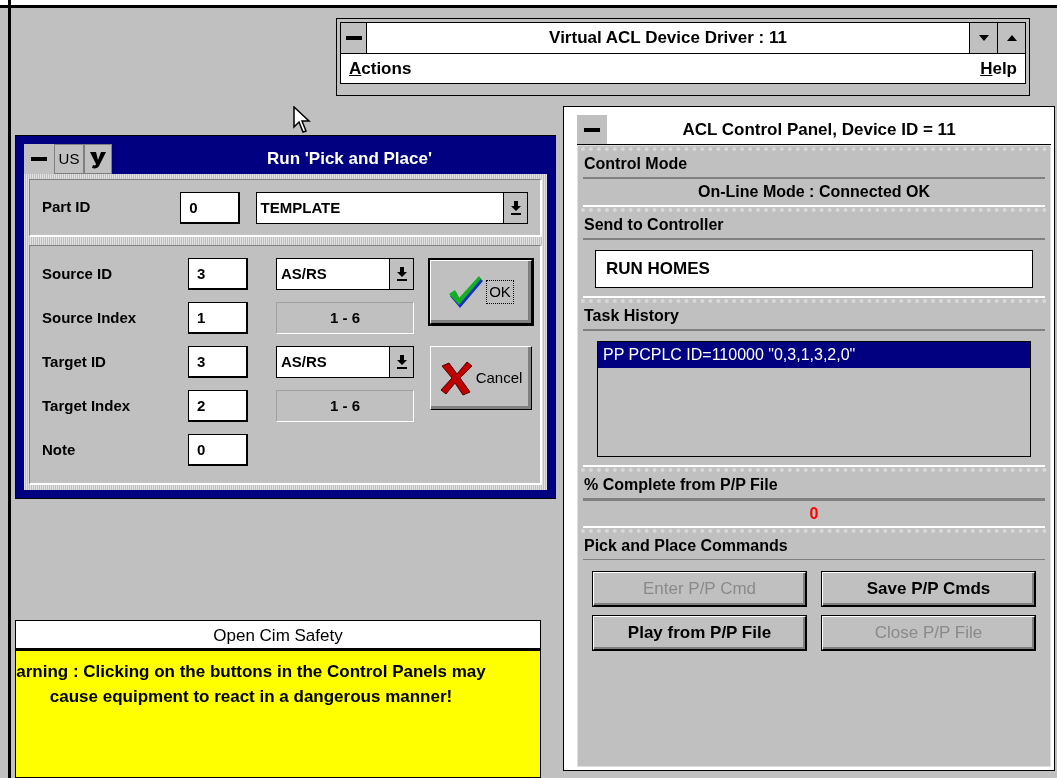 This screenshot has width=1057, height=778. What do you see at coordinates (69, 159) in the screenshot?
I see `toolbar-button: US` at bounding box center [69, 159].